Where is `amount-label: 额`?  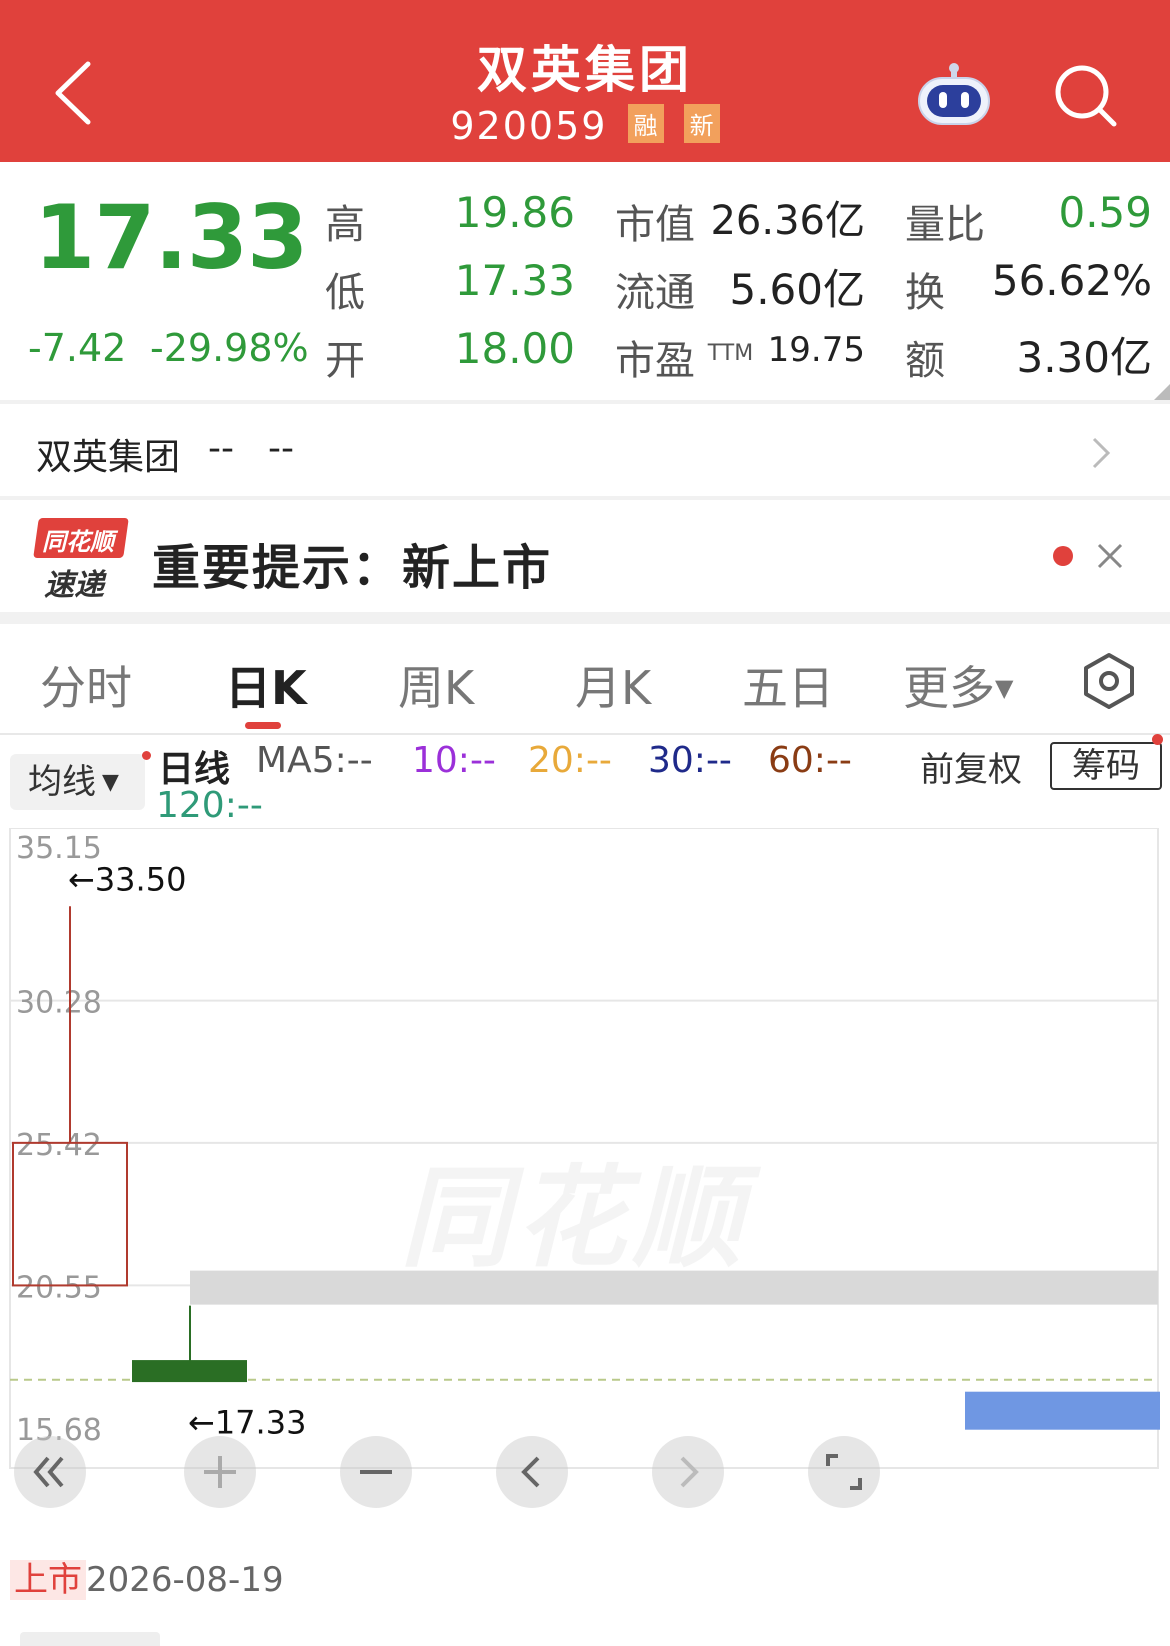 amount-label: 额 is located at coordinates (925, 361).